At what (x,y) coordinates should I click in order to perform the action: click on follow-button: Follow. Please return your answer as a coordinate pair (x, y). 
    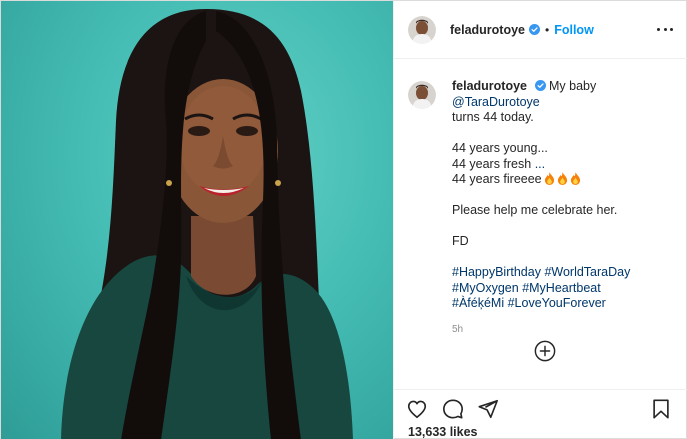
    Looking at the image, I should click on (574, 30).